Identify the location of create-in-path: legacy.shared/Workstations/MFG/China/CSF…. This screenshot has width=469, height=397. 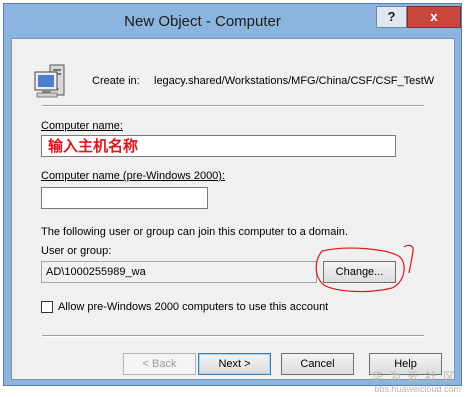
(294, 81).